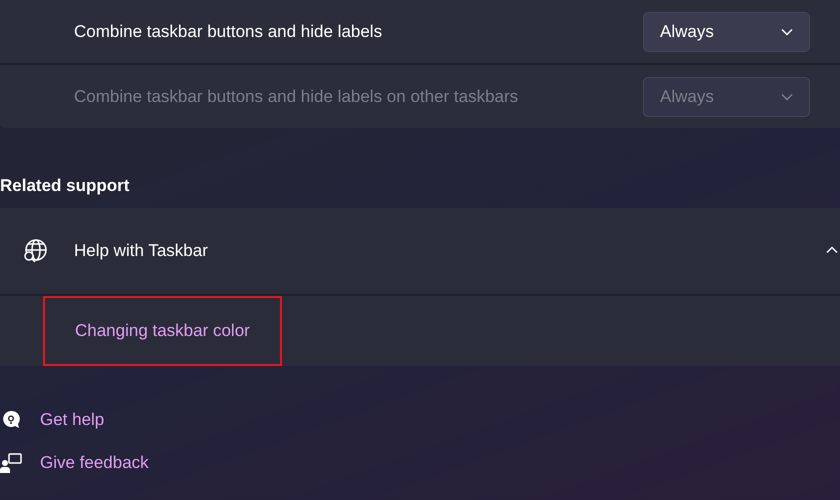 The width and height of the screenshot is (840, 500). What do you see at coordinates (141, 251) in the screenshot?
I see `expander-title: Help with Taskbar` at bounding box center [141, 251].